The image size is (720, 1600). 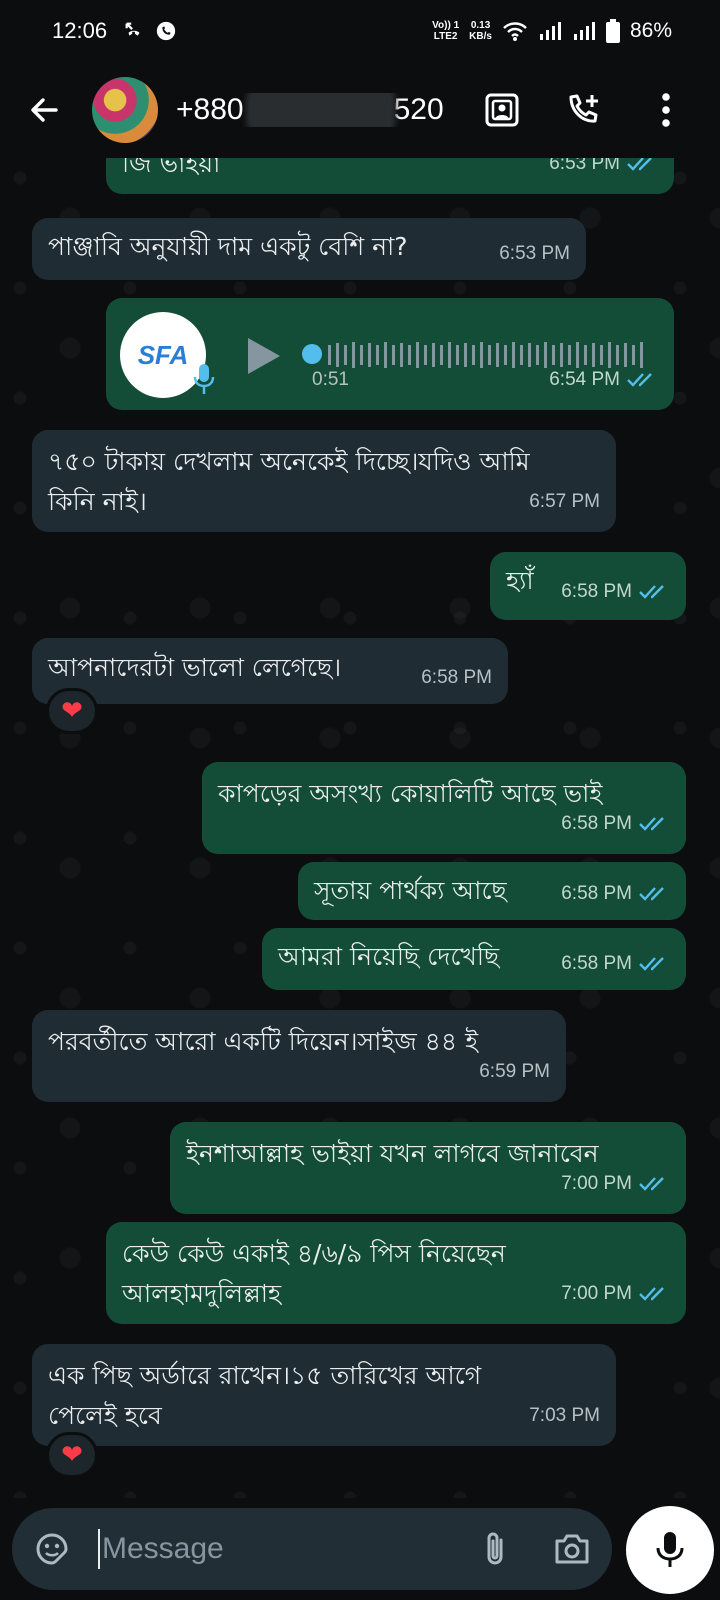 I want to click on message-bubble: সূতায় পার্থক্য আছে 6:58 PM, so click(x=492, y=891).